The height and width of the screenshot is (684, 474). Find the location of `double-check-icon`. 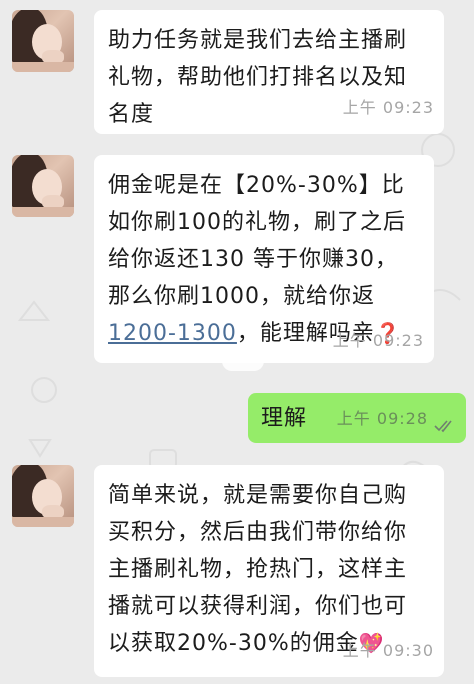

double-check-icon is located at coordinates (443, 426).